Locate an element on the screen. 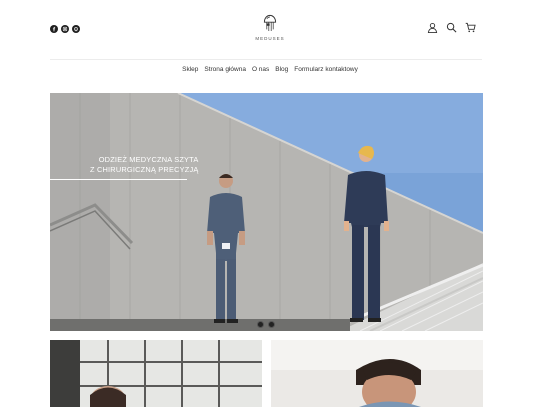 The width and height of the screenshot is (540, 407). search-icon is located at coordinates (451, 27).